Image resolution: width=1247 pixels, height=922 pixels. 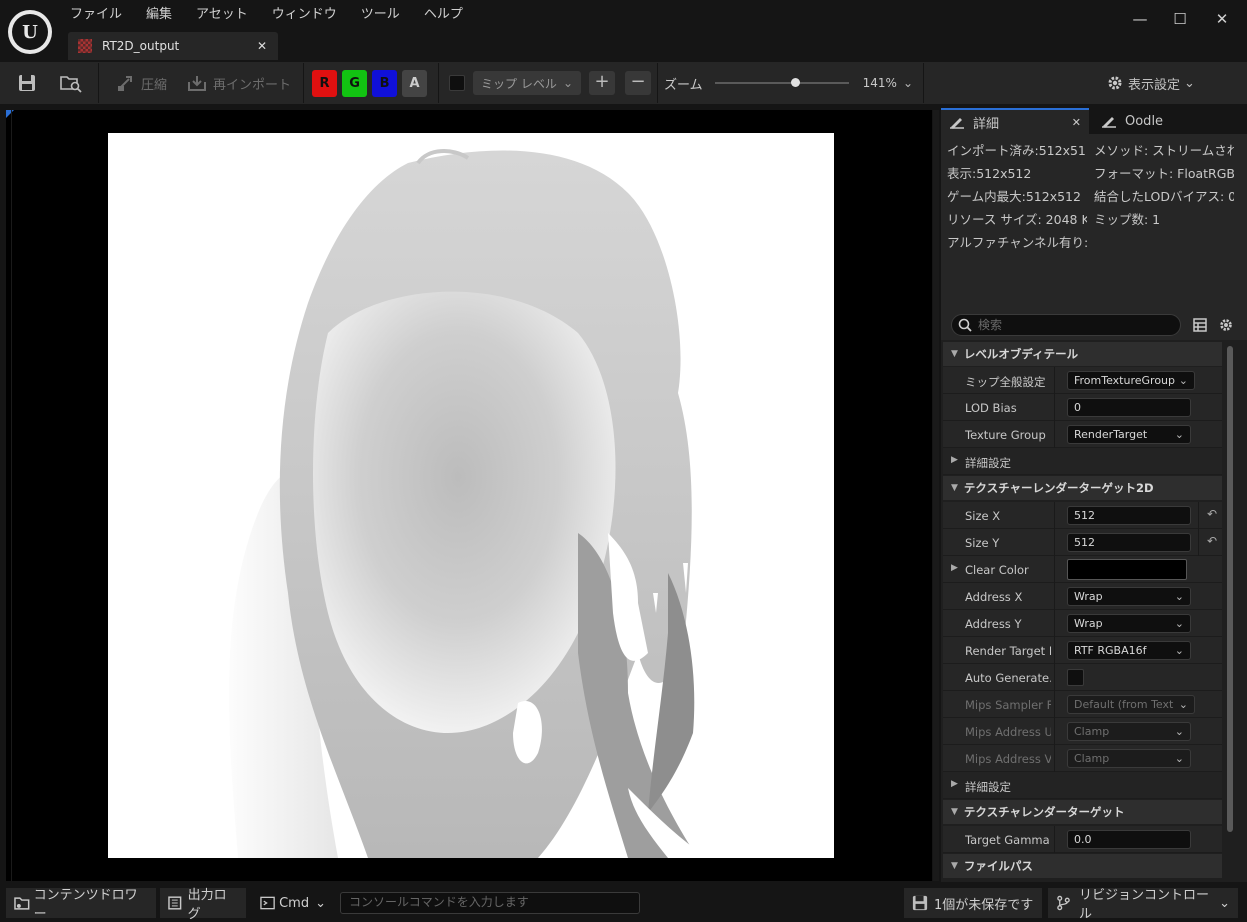 I want to click on revision-control-button: リビジョンコントロール ⌄, so click(x=1143, y=905).